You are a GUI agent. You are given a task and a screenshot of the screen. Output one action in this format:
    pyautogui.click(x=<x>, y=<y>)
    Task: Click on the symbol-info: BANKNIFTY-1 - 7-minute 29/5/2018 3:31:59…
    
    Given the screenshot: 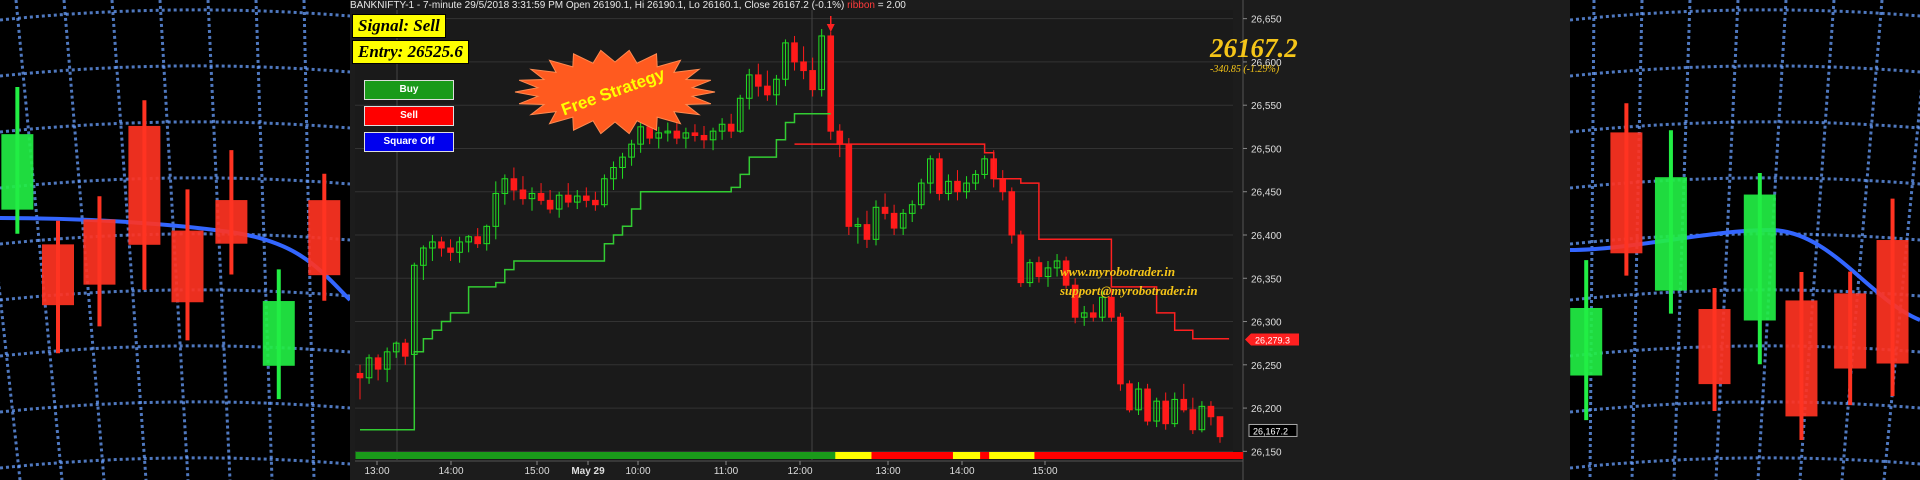 What is the action you would take?
    pyautogui.click(x=597, y=5)
    